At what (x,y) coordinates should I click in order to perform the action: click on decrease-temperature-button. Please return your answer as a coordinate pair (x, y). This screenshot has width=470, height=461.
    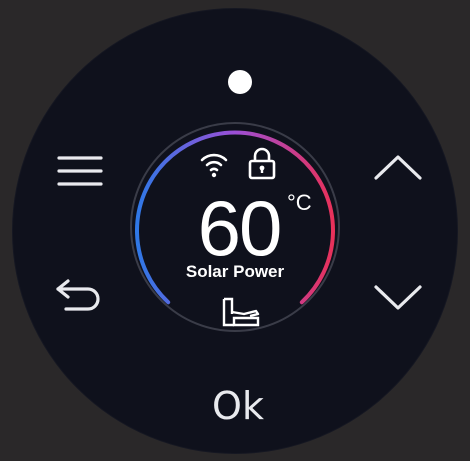
    Looking at the image, I should click on (398, 298).